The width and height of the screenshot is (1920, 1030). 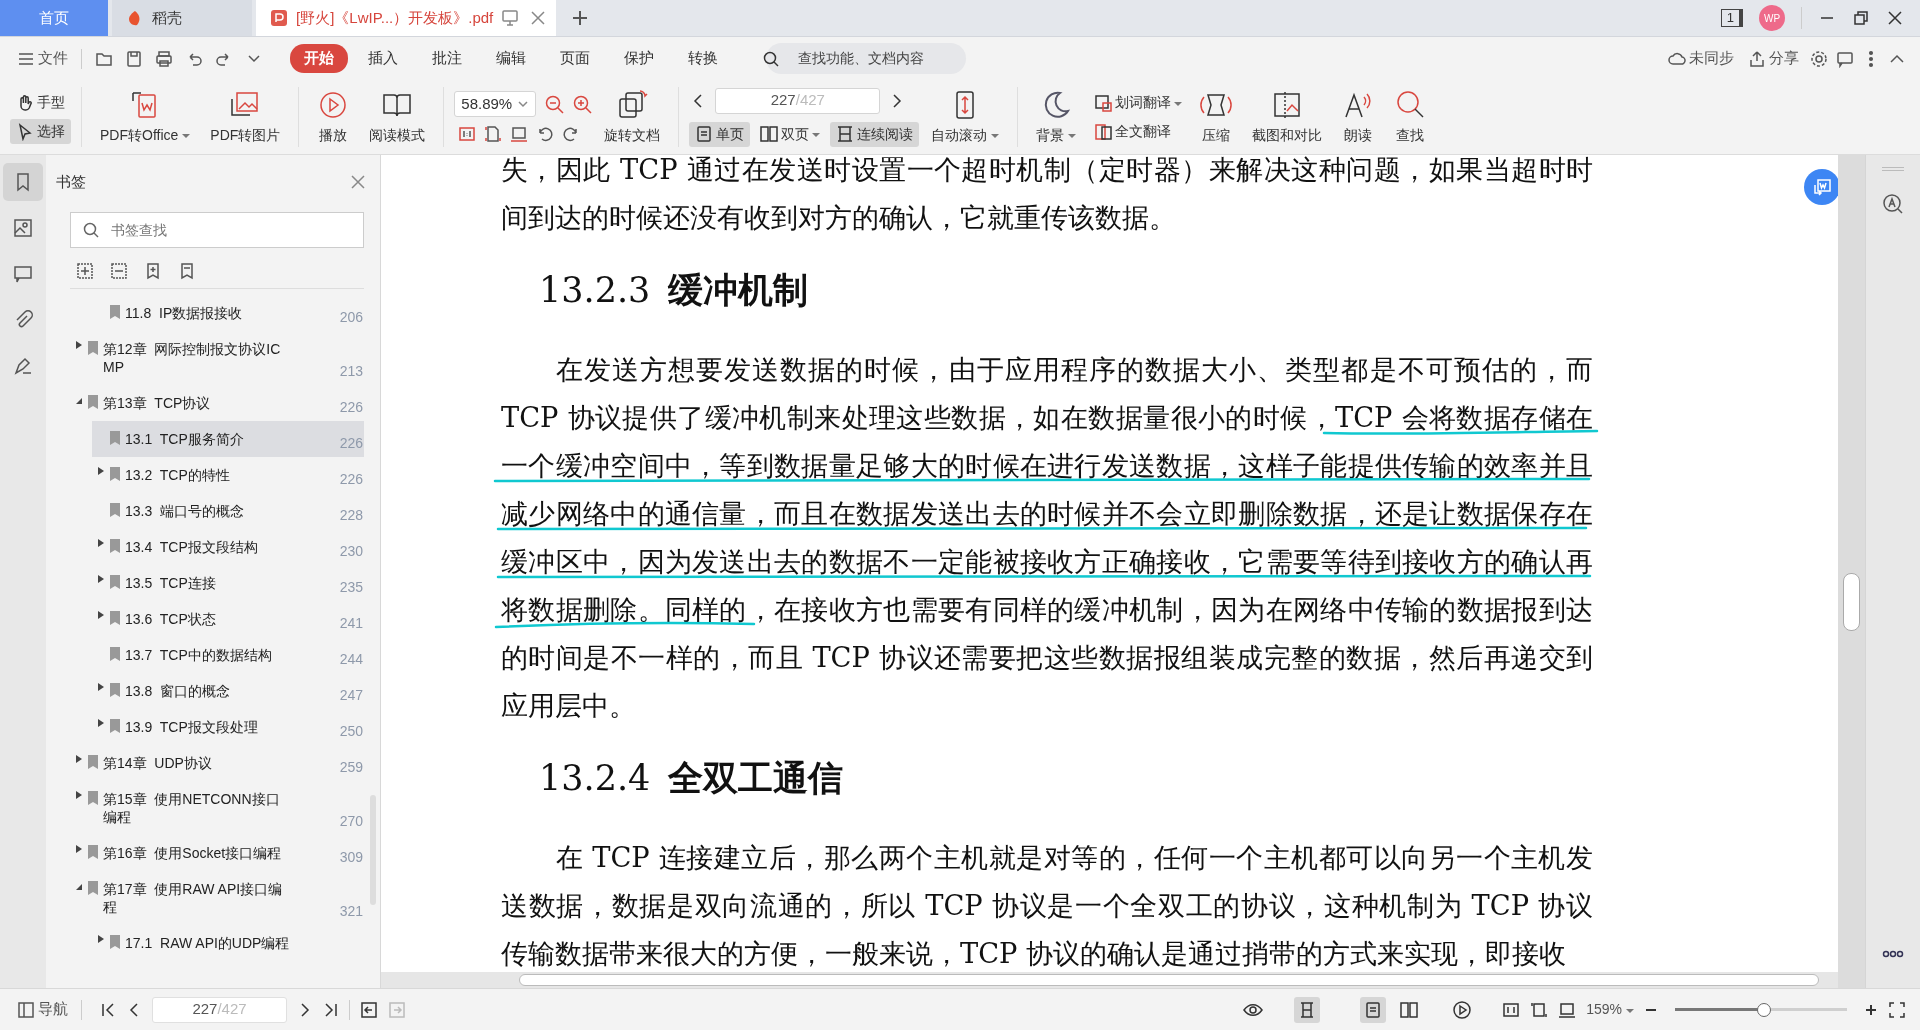 I want to click on rotate-document-button: 旋转文档, so click(x=632, y=117).